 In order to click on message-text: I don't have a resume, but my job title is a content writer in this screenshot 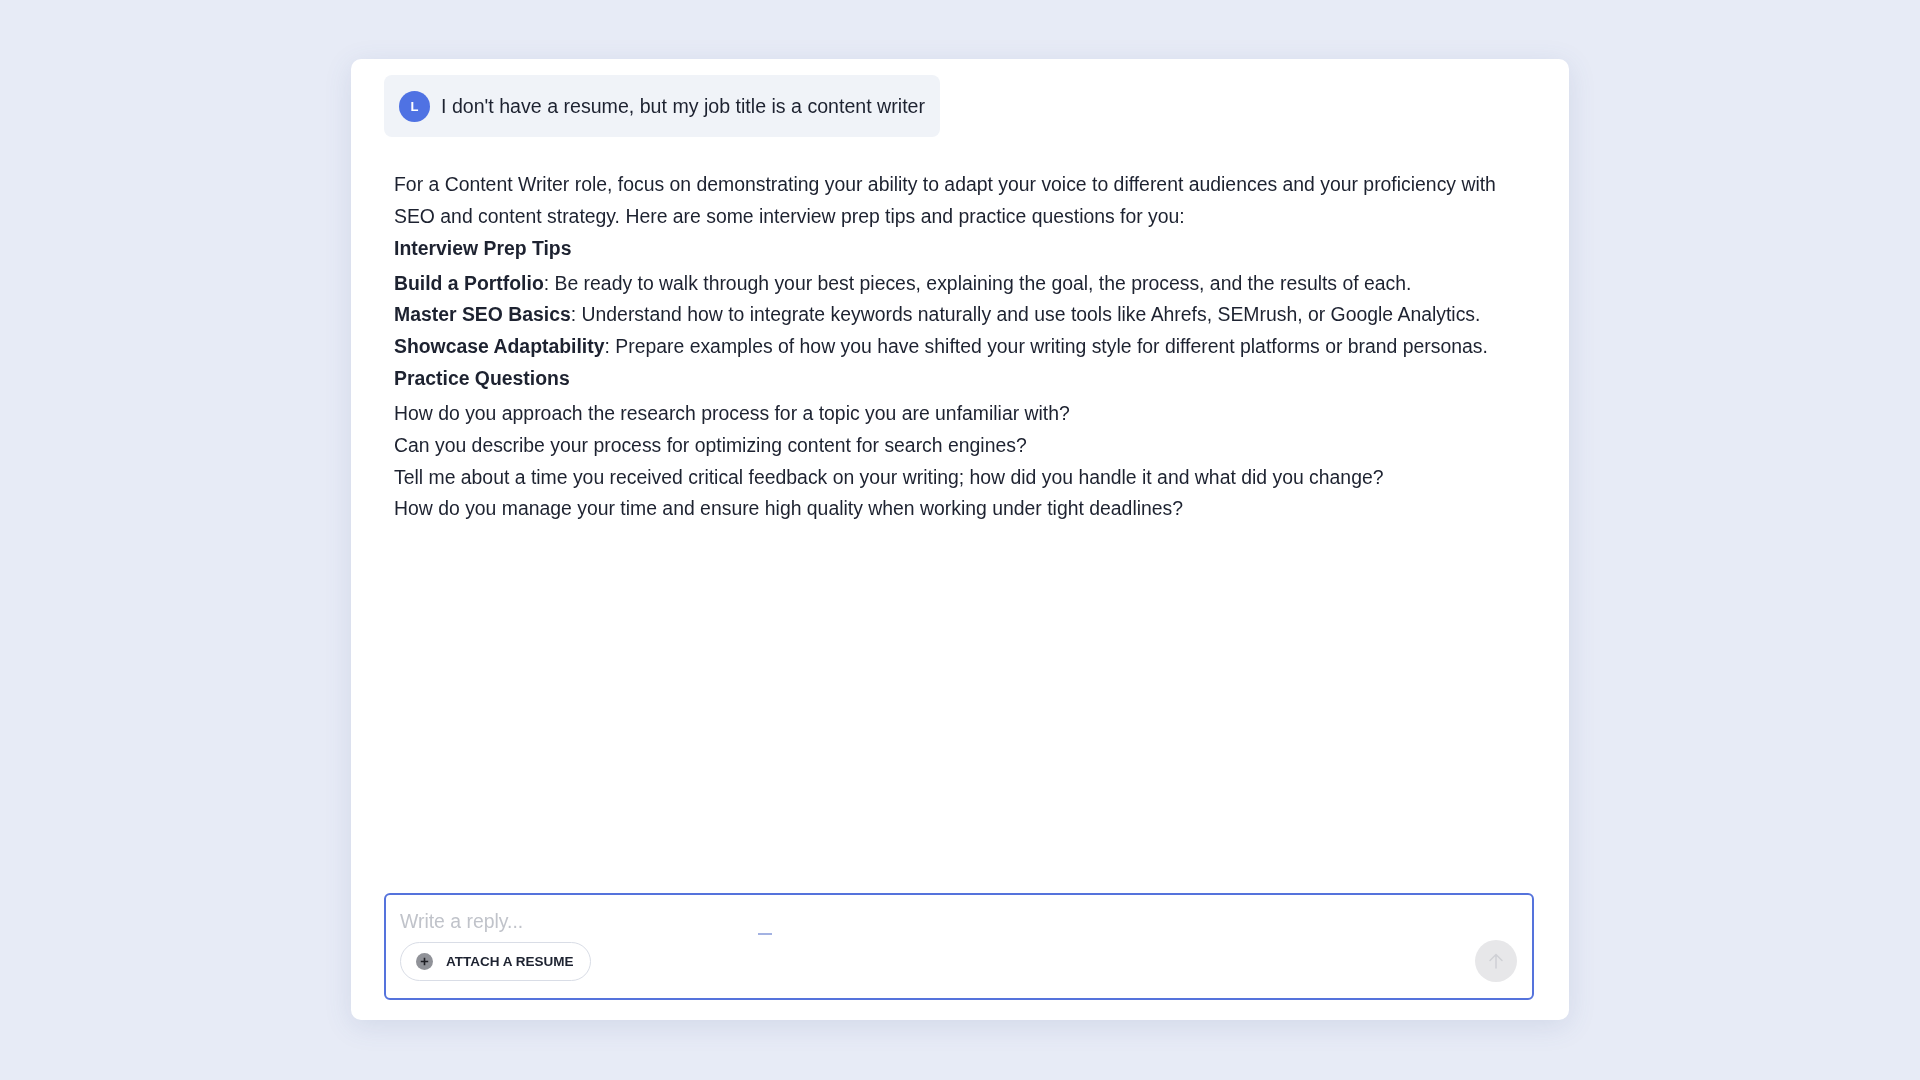, I will do `click(683, 106)`.